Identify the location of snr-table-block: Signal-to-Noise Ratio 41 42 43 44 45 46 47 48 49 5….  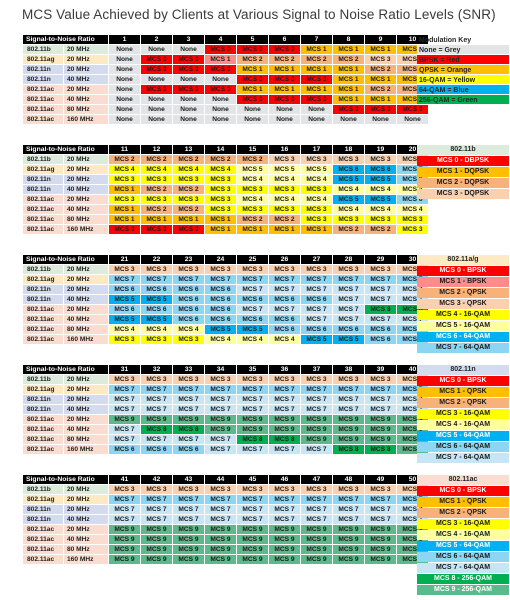
(225, 519).